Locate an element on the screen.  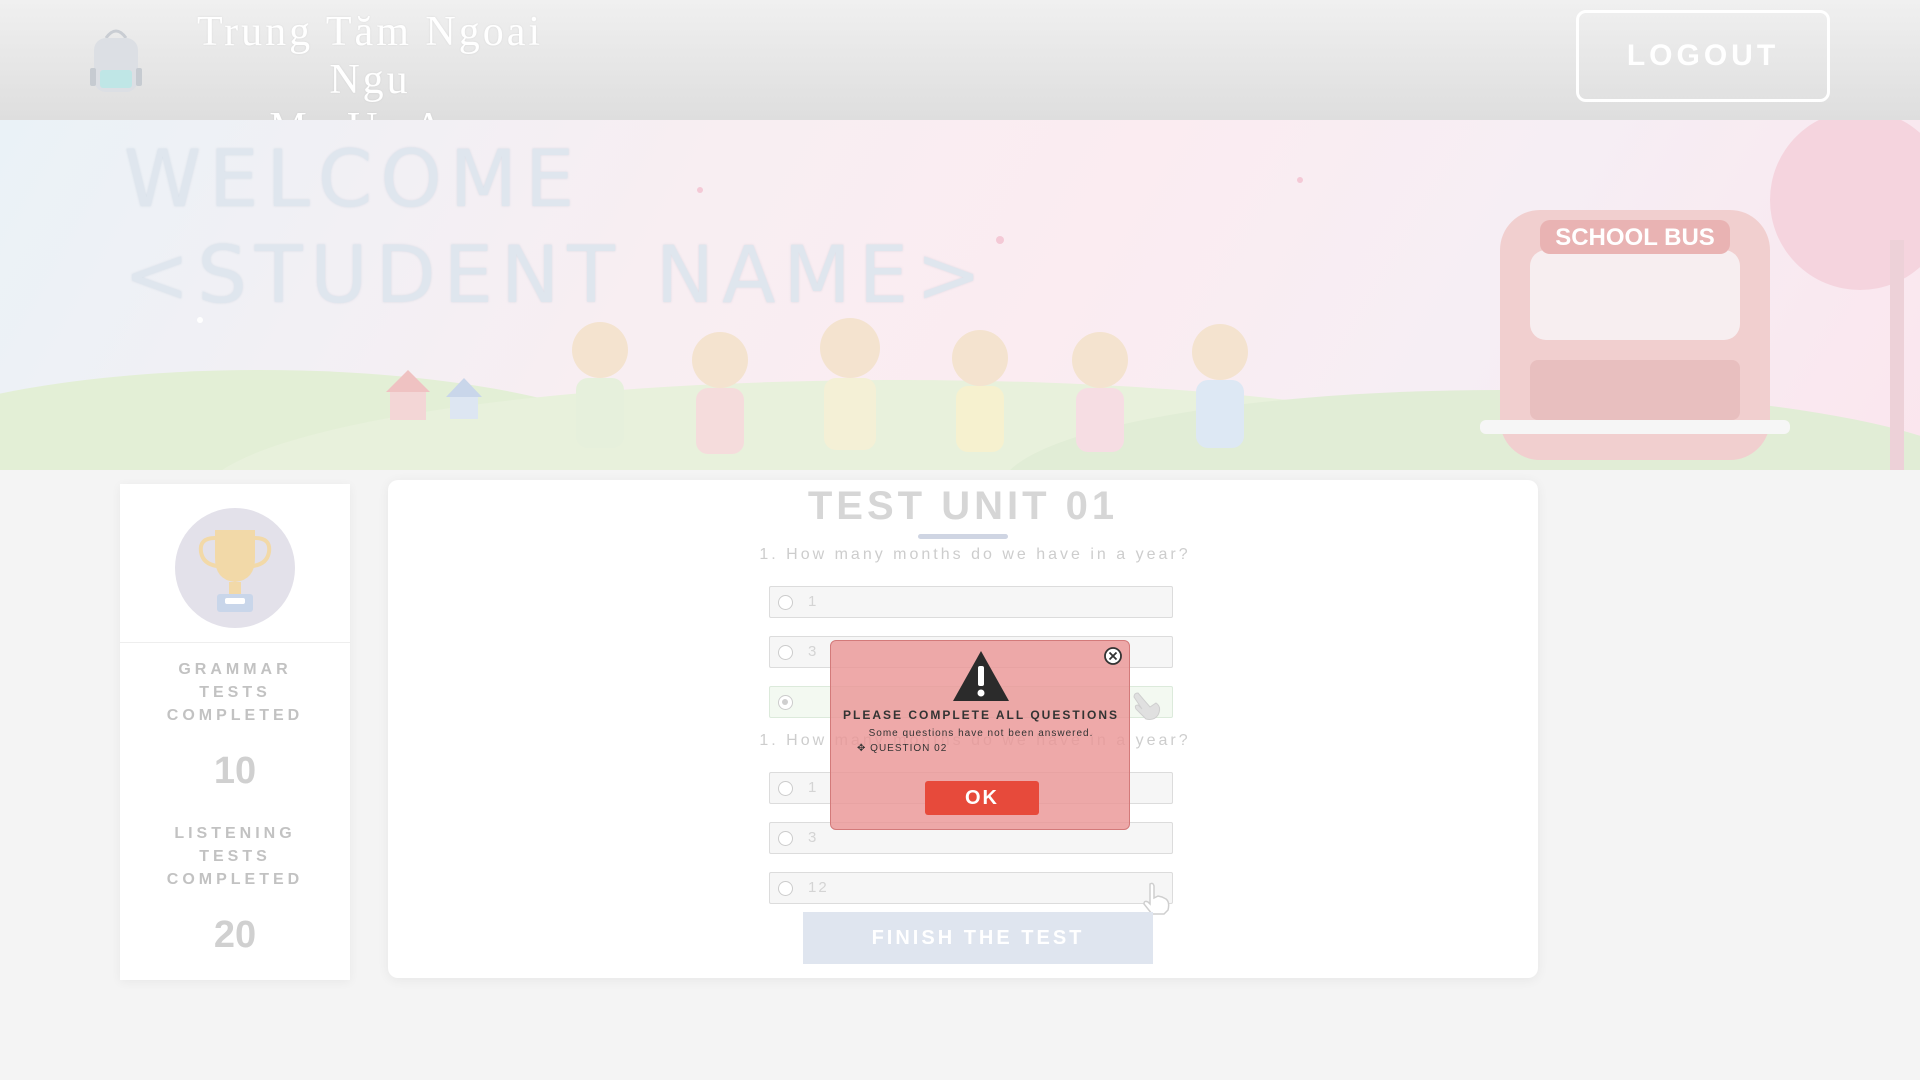
logout-button: LOGOUT is located at coordinates (1703, 56).